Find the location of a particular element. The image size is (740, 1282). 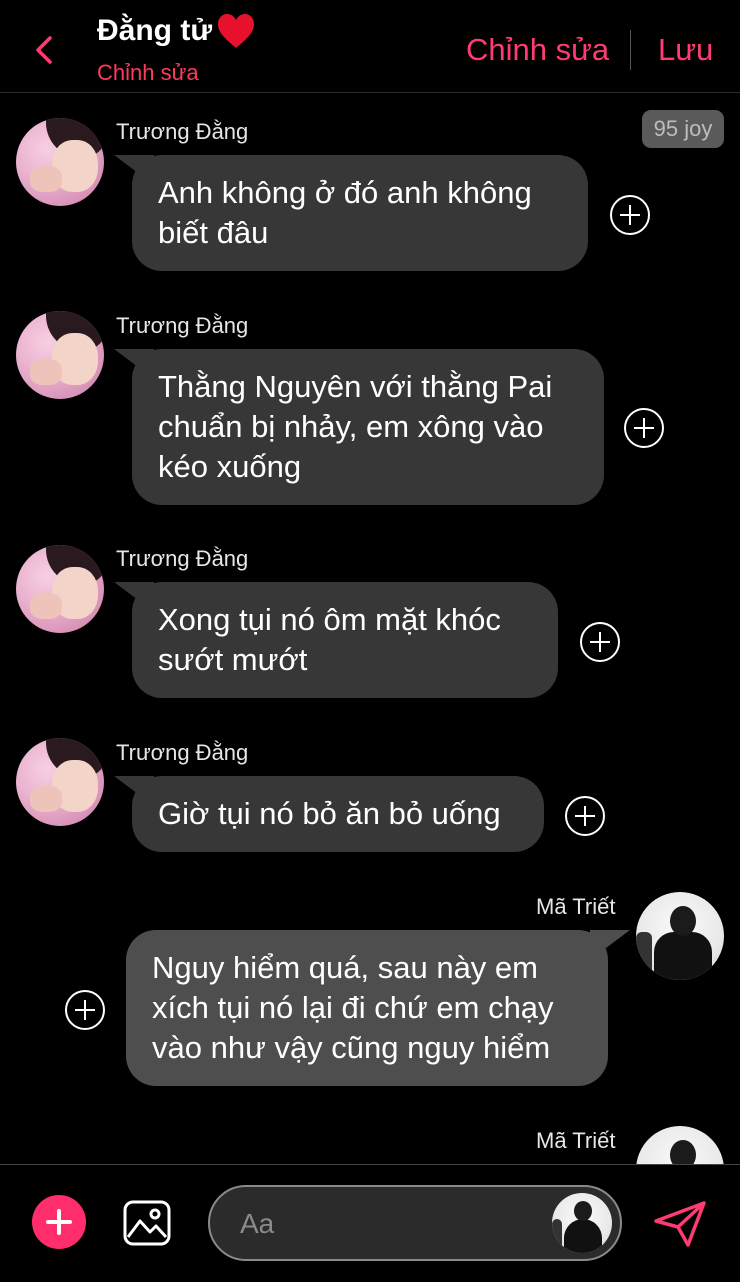

chat-header: Đằng tử Chỉnh sửa Chỉnh sửa Lưu is located at coordinates (370, 46).